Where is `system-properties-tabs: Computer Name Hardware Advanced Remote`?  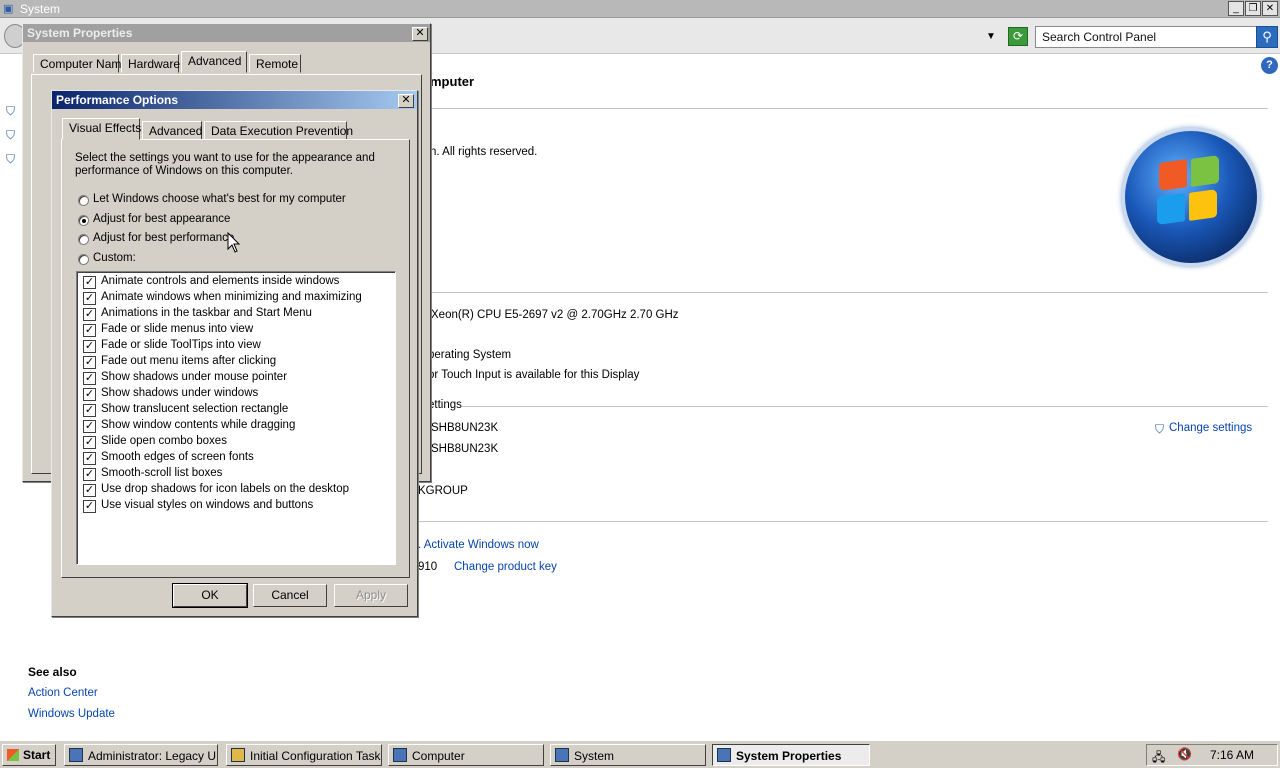 system-properties-tabs: Computer Name Hardware Advanced Remote is located at coordinates (225, 63).